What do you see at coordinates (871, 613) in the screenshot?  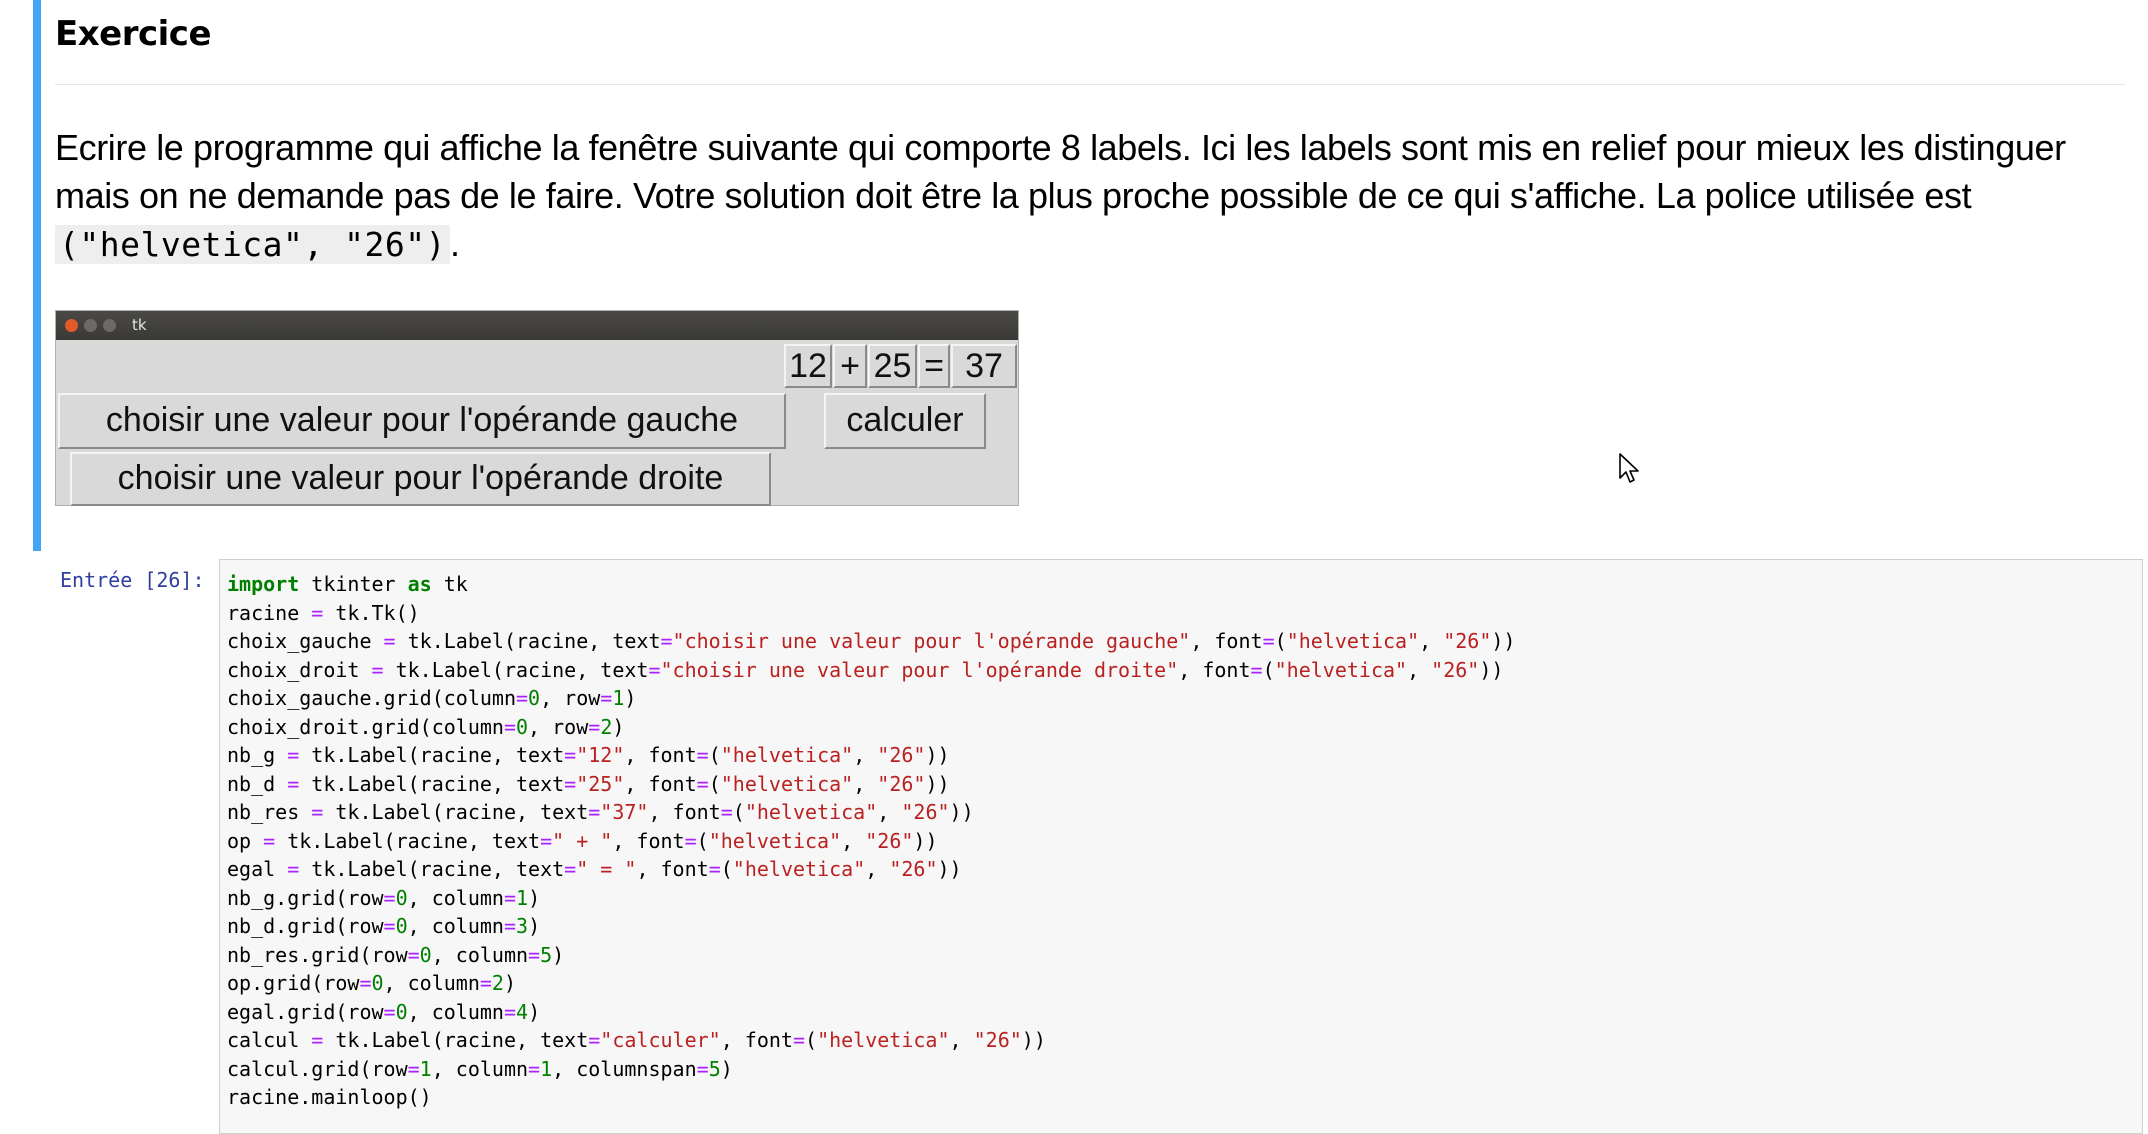 I see `code-line: racine = tk.Tk()` at bounding box center [871, 613].